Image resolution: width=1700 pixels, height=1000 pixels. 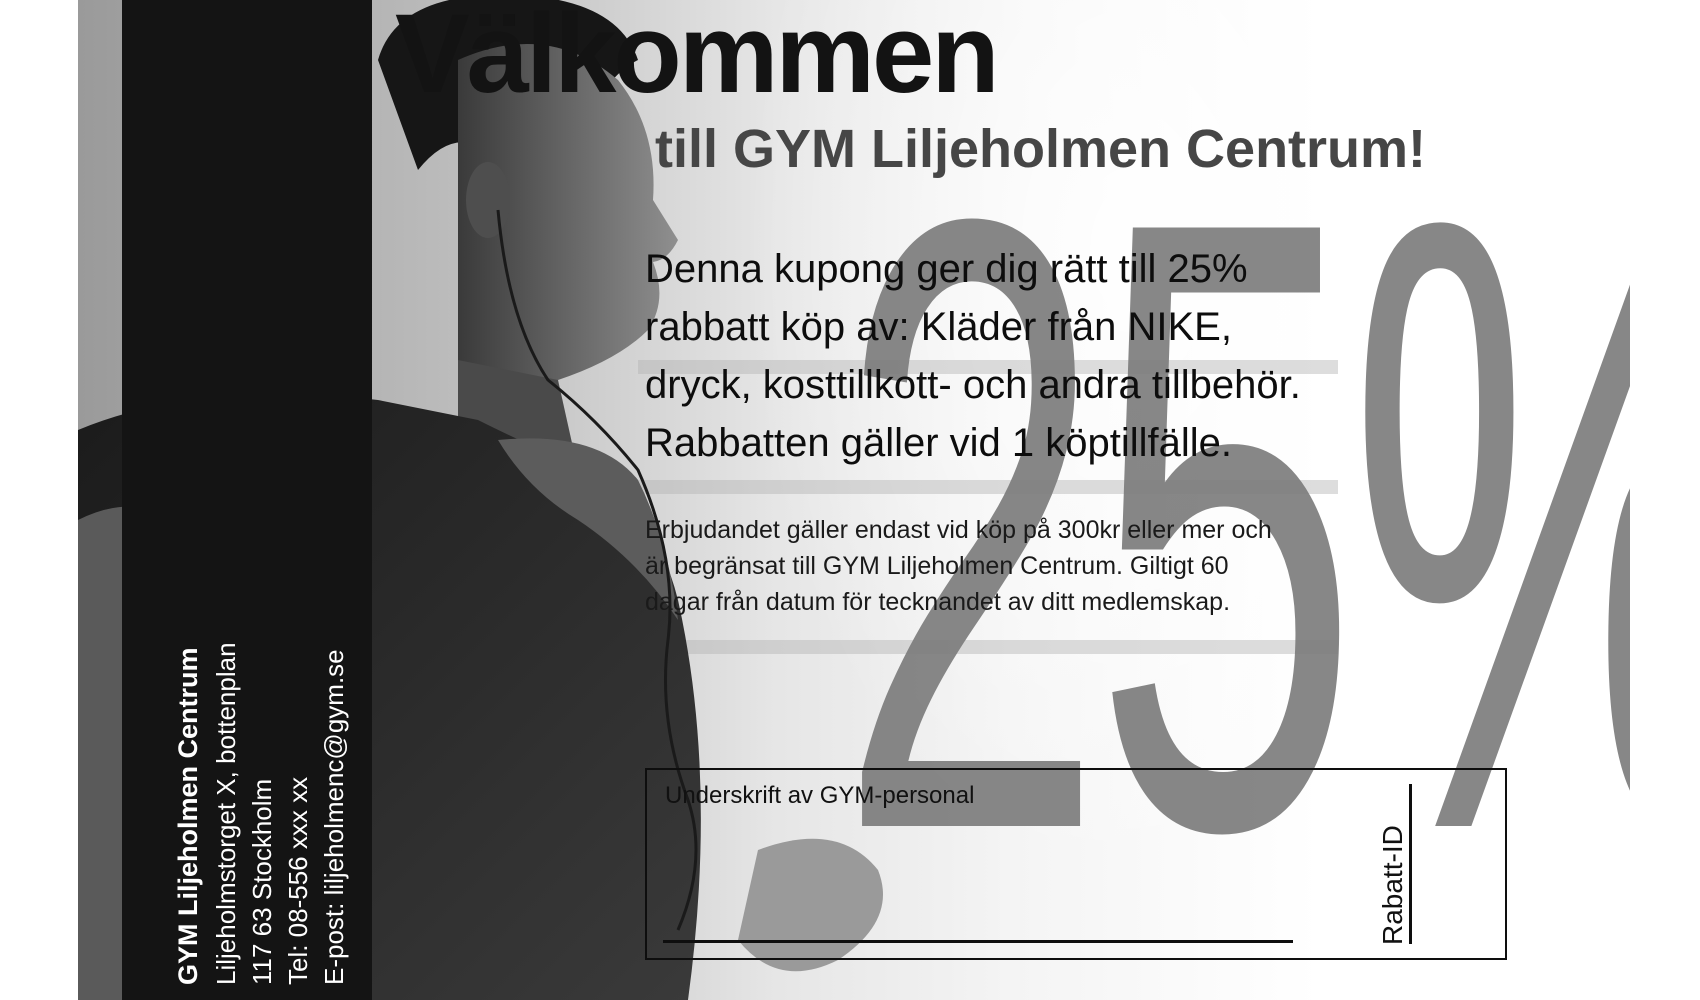 What do you see at coordinates (938, 327) in the screenshot?
I see `offer-line: rabbatt köp av: Kläder från NIKE,` at bounding box center [938, 327].